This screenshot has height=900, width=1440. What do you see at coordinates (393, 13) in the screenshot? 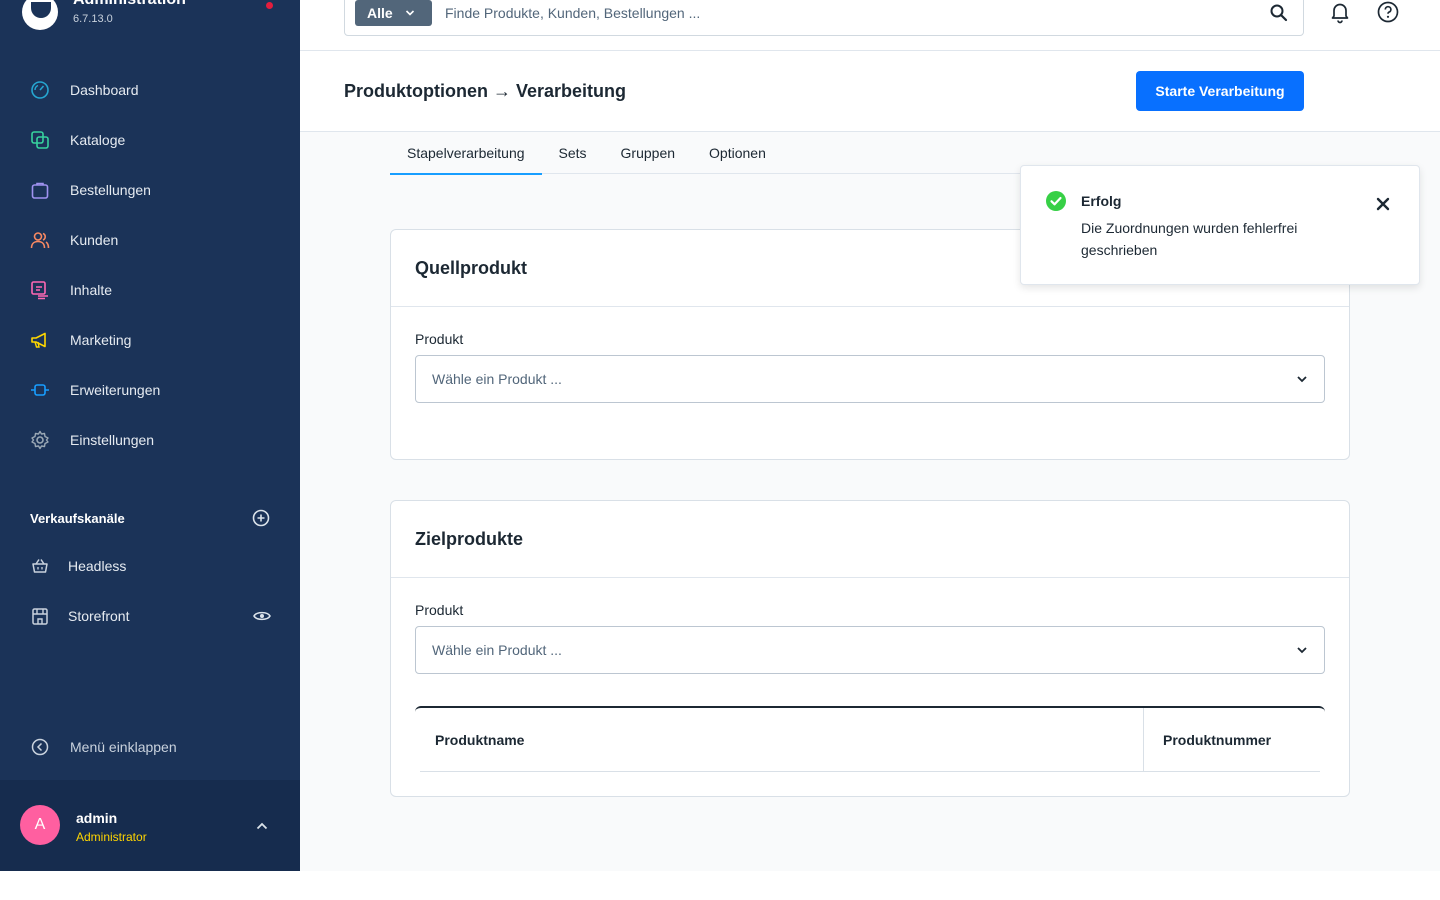
I see `search-type-dropdown: Alle` at bounding box center [393, 13].